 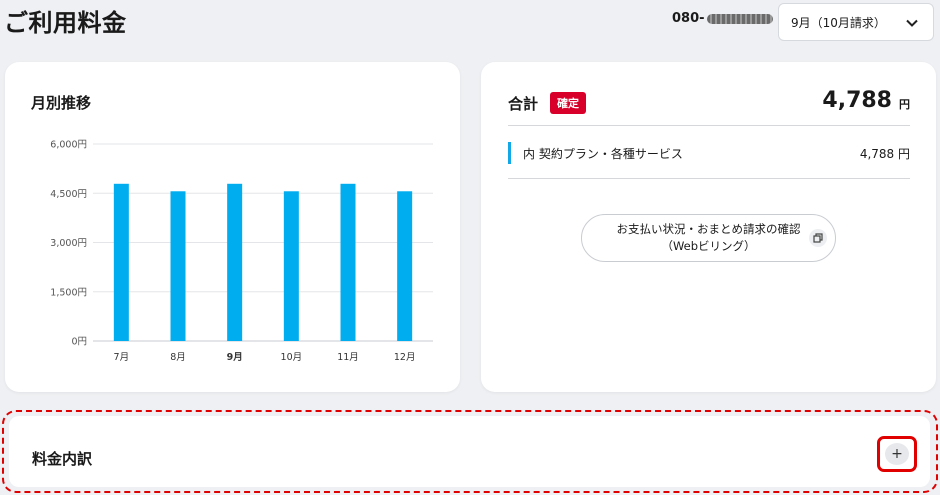 What do you see at coordinates (509, 153) in the screenshot?
I see `line-item-marker` at bounding box center [509, 153].